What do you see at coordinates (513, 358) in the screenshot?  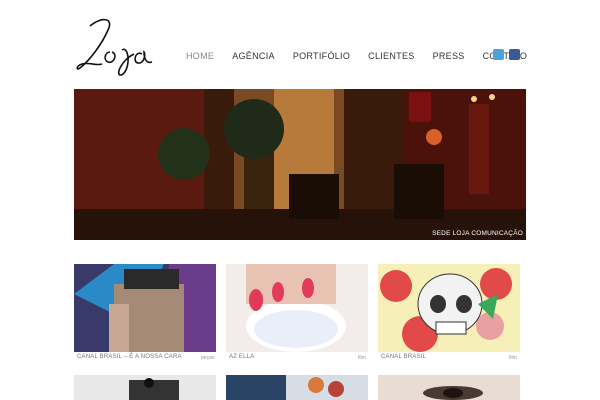 I see `portfolio-tag-3: film` at bounding box center [513, 358].